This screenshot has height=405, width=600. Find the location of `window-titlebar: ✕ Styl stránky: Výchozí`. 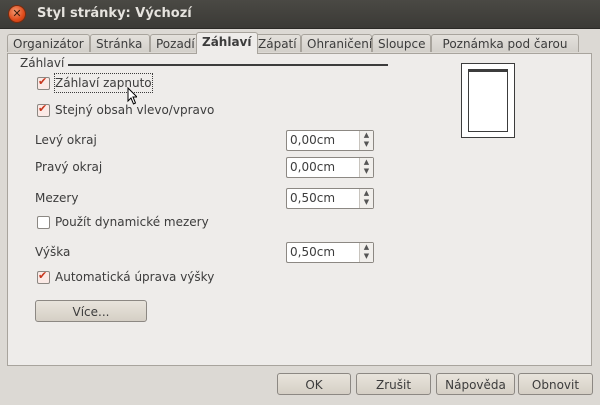

window-titlebar: ✕ Styl stránky: Výchozí is located at coordinates (300, 14).